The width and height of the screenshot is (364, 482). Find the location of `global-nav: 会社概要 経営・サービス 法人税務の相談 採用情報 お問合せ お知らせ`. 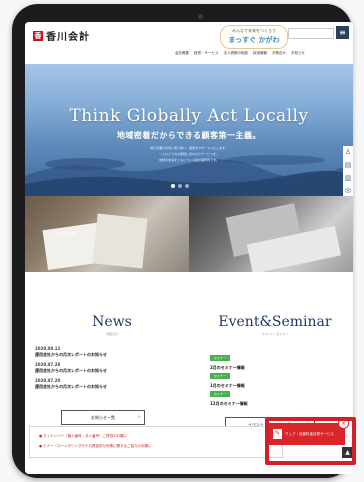

global-nav: 会社概要 経営・サービス 法人税務の相談 採用情報 お問合せ お知らせ is located at coordinates (240, 53).